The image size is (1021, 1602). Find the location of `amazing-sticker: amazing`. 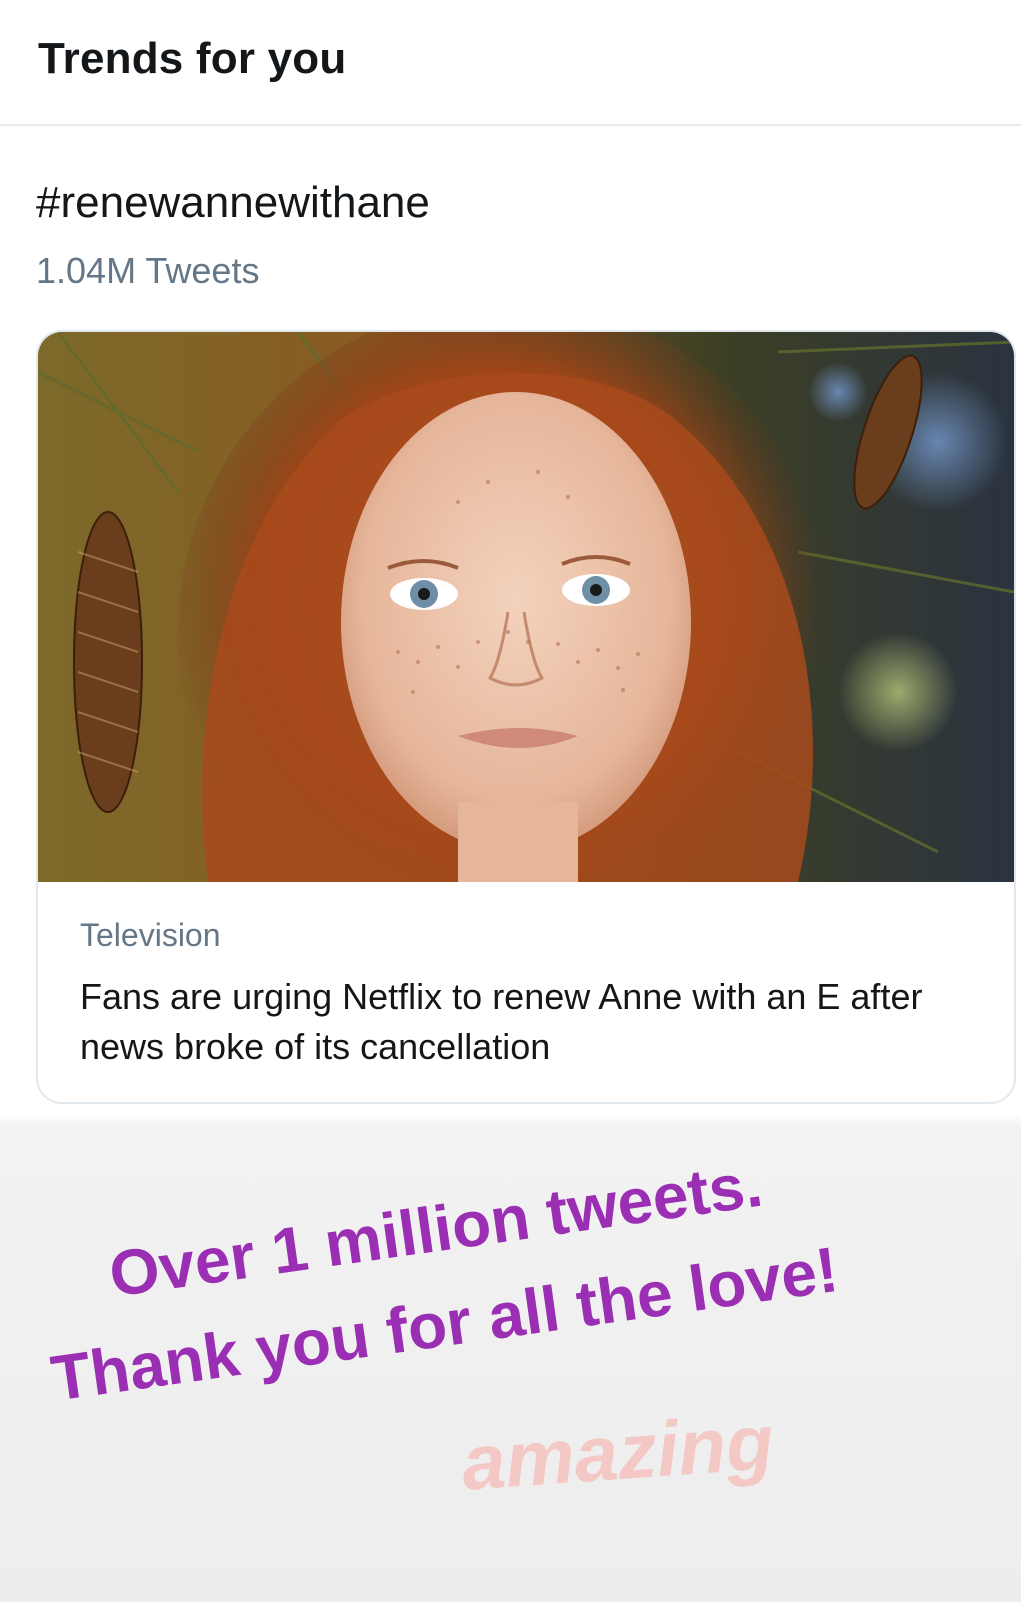

amazing-sticker: amazing is located at coordinates (617, 1452).